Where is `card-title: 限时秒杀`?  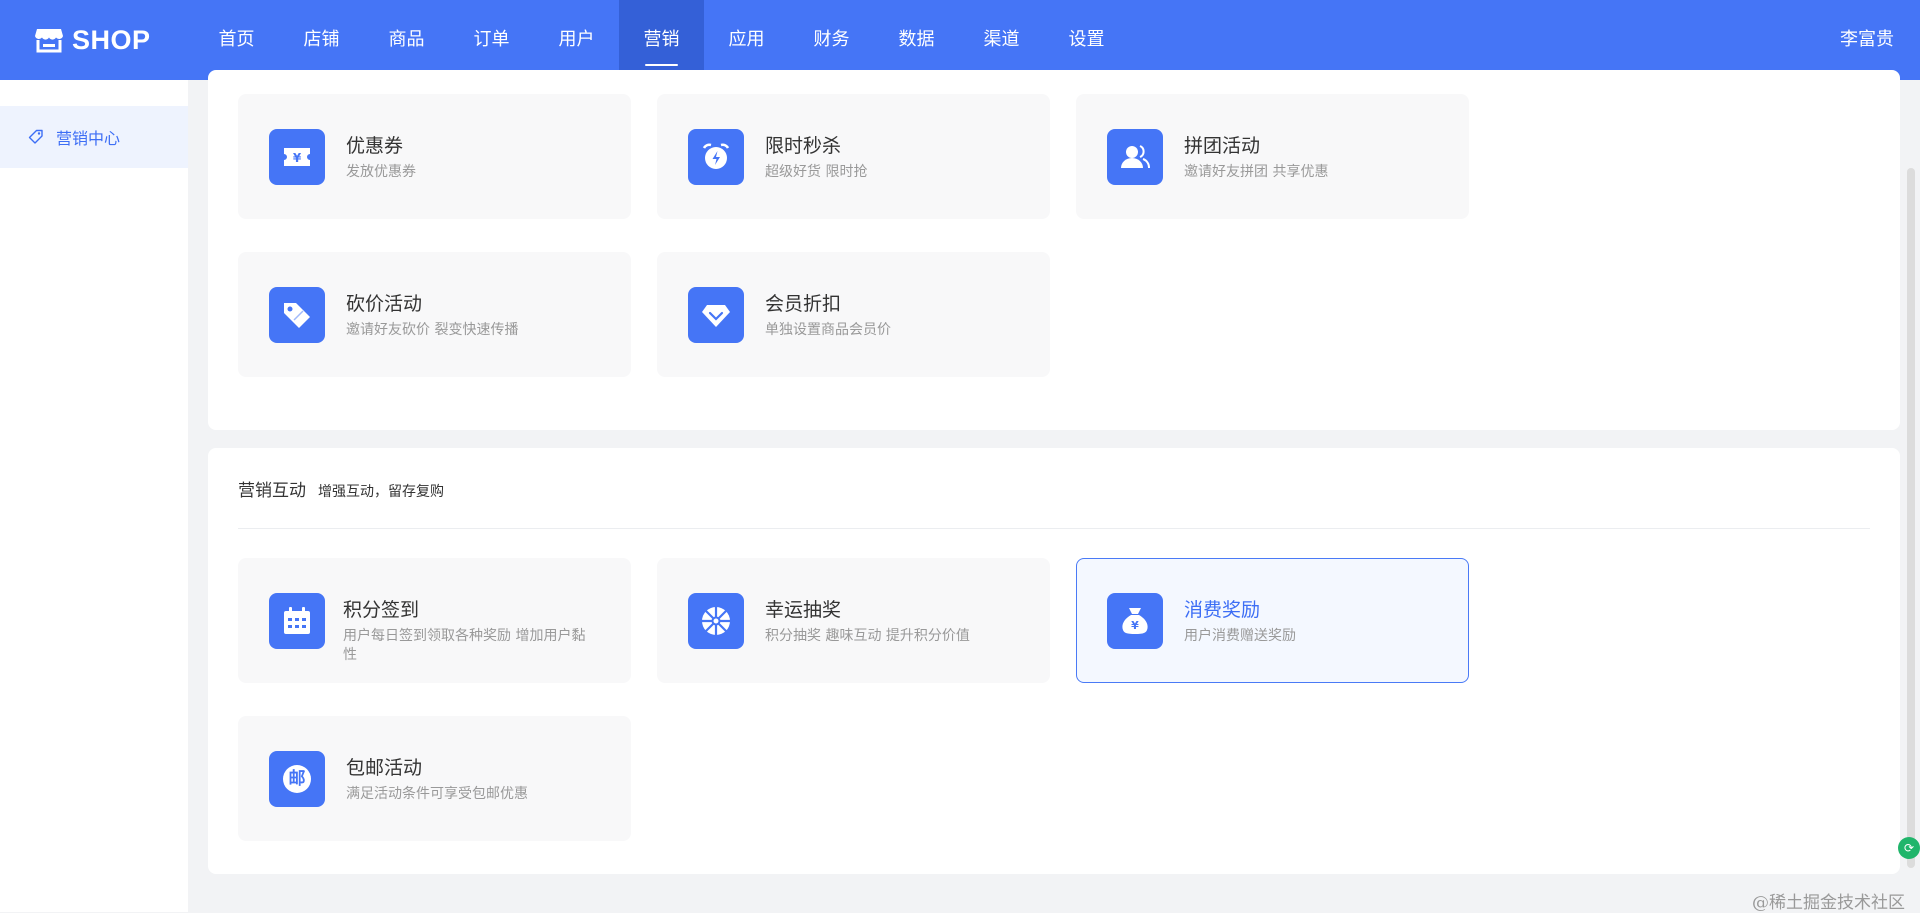
card-title: 限时秒杀 is located at coordinates (803, 146).